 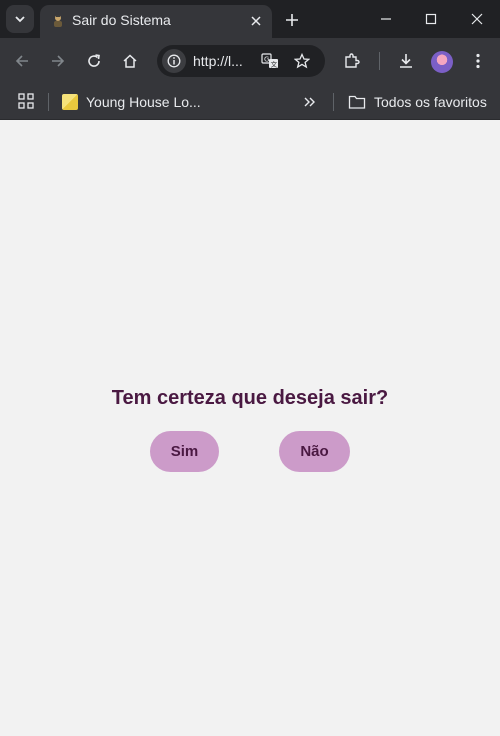 I want to click on home-button, so click(x=130, y=61).